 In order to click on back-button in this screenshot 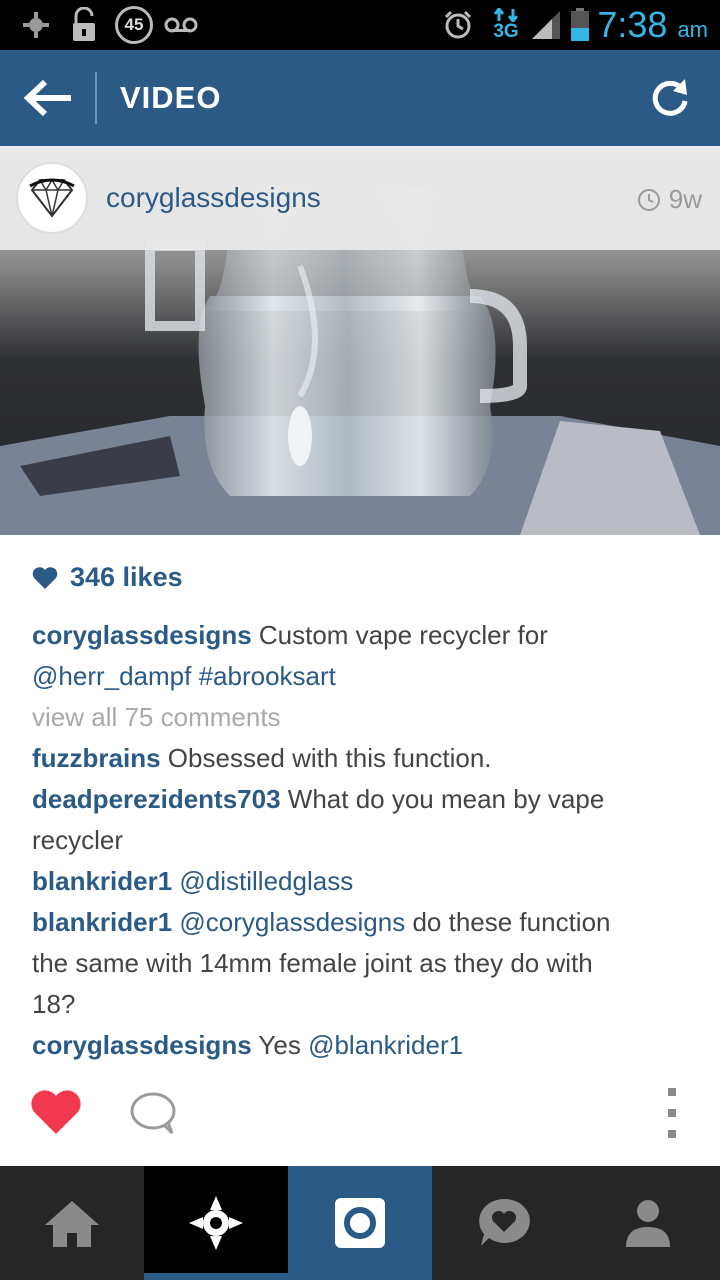, I will do `click(48, 98)`.